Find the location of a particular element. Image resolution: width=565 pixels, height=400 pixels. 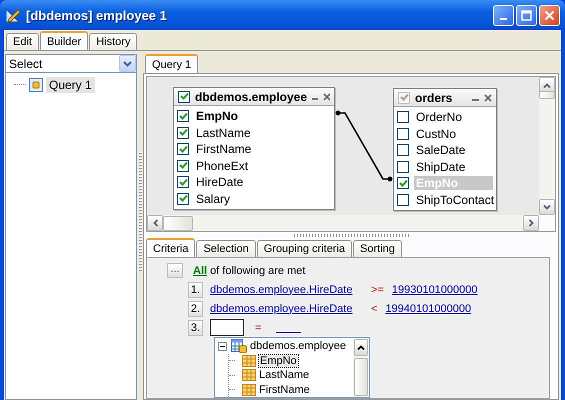

value-link: 19940101000000 is located at coordinates (428, 308).